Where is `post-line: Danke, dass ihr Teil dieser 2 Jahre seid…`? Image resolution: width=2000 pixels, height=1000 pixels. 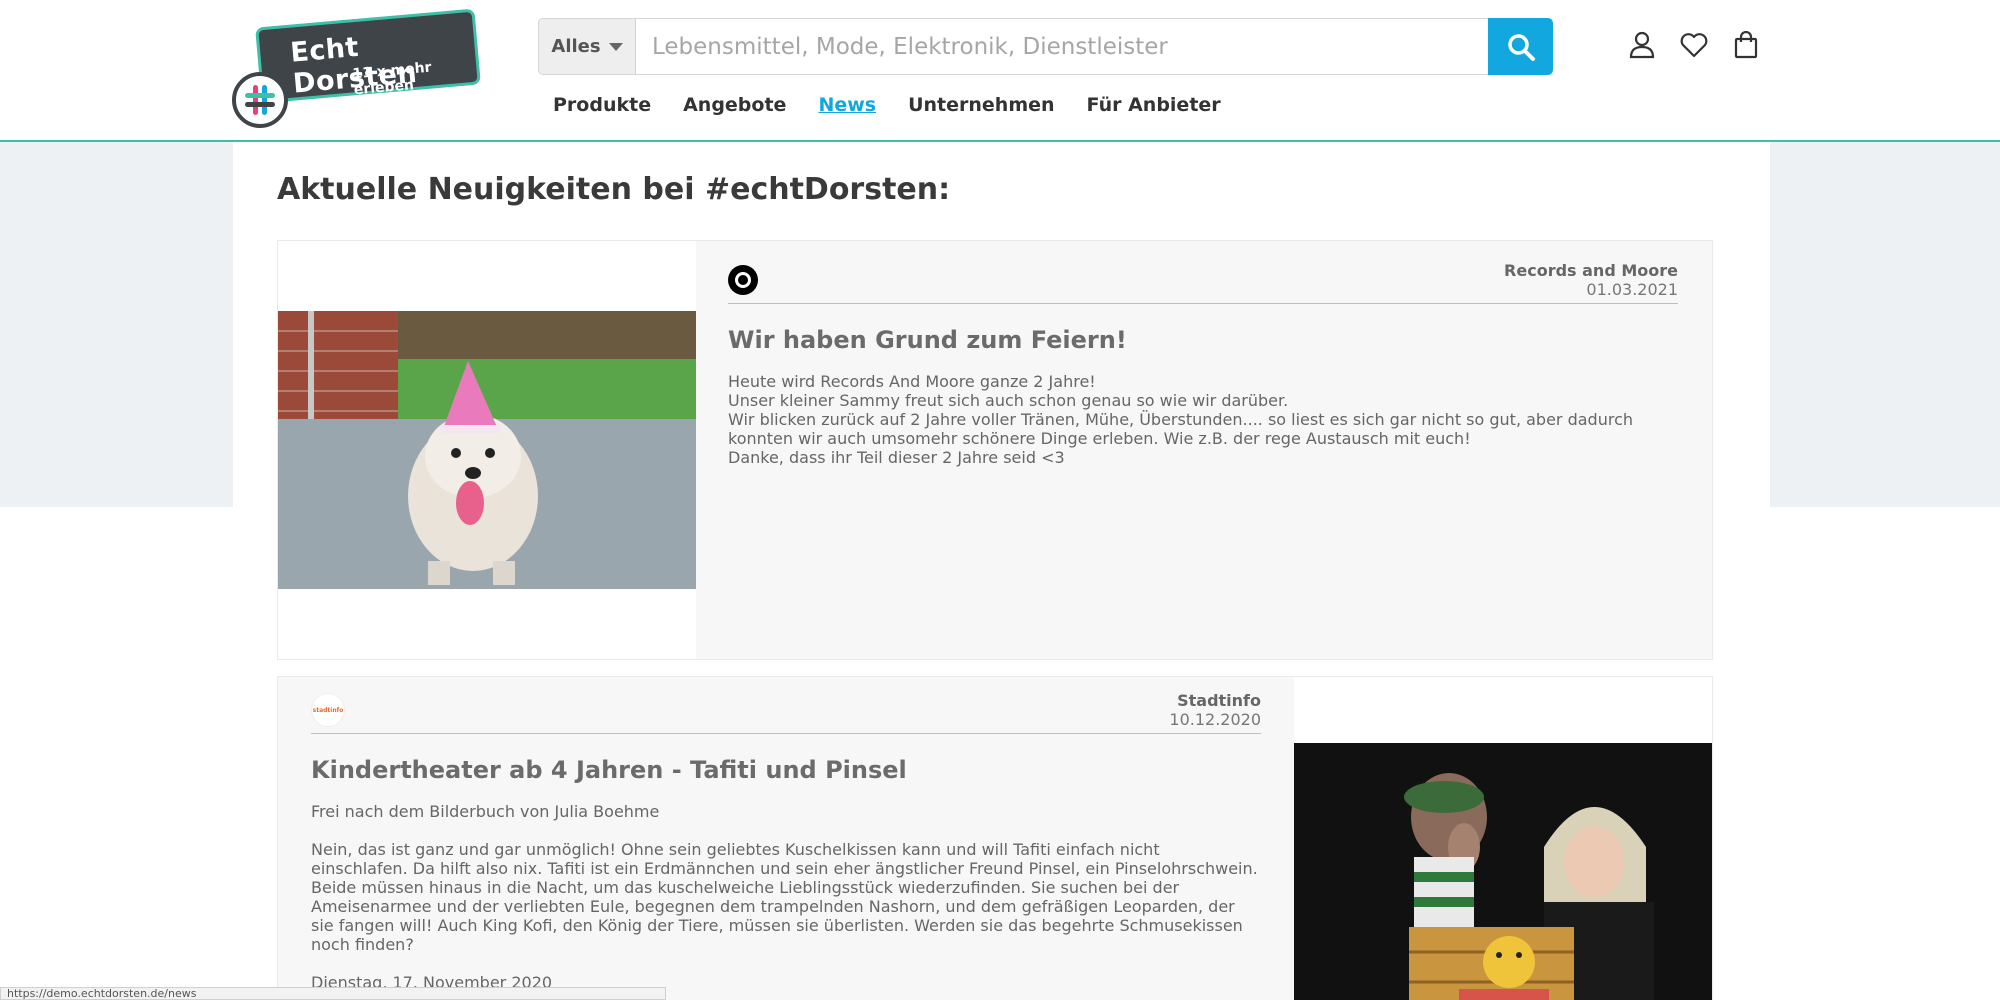
post-line: Danke, dass ihr Teil dieser 2 Jahre seid… is located at coordinates (896, 457).